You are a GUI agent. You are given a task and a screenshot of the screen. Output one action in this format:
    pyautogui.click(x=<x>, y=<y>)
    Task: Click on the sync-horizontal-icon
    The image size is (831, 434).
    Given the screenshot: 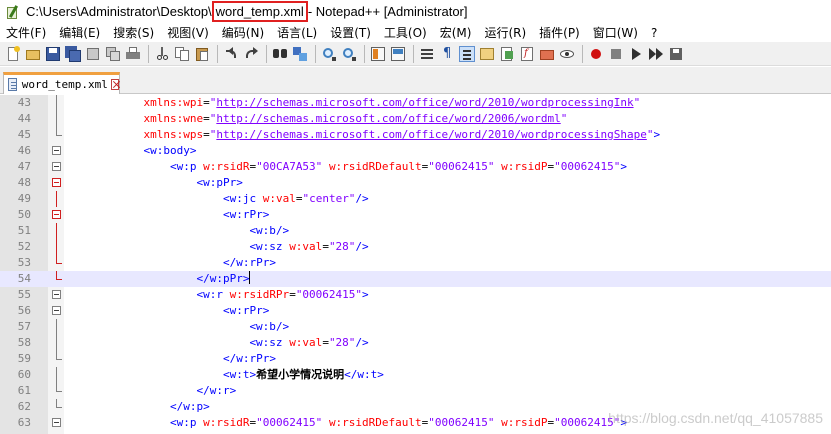 What is the action you would take?
    pyautogui.click(x=398, y=54)
    